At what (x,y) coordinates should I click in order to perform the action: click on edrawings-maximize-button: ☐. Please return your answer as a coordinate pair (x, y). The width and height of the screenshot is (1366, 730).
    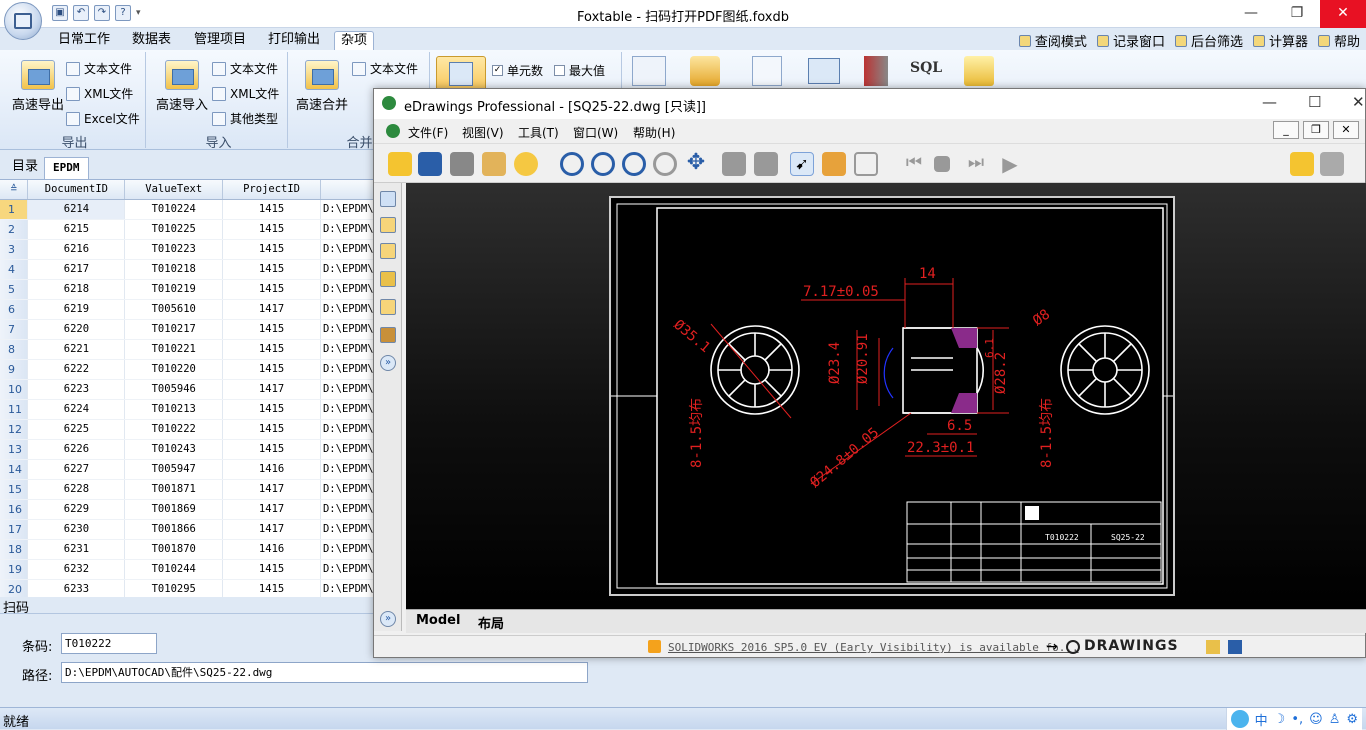
    Looking at the image, I should click on (1314, 102).